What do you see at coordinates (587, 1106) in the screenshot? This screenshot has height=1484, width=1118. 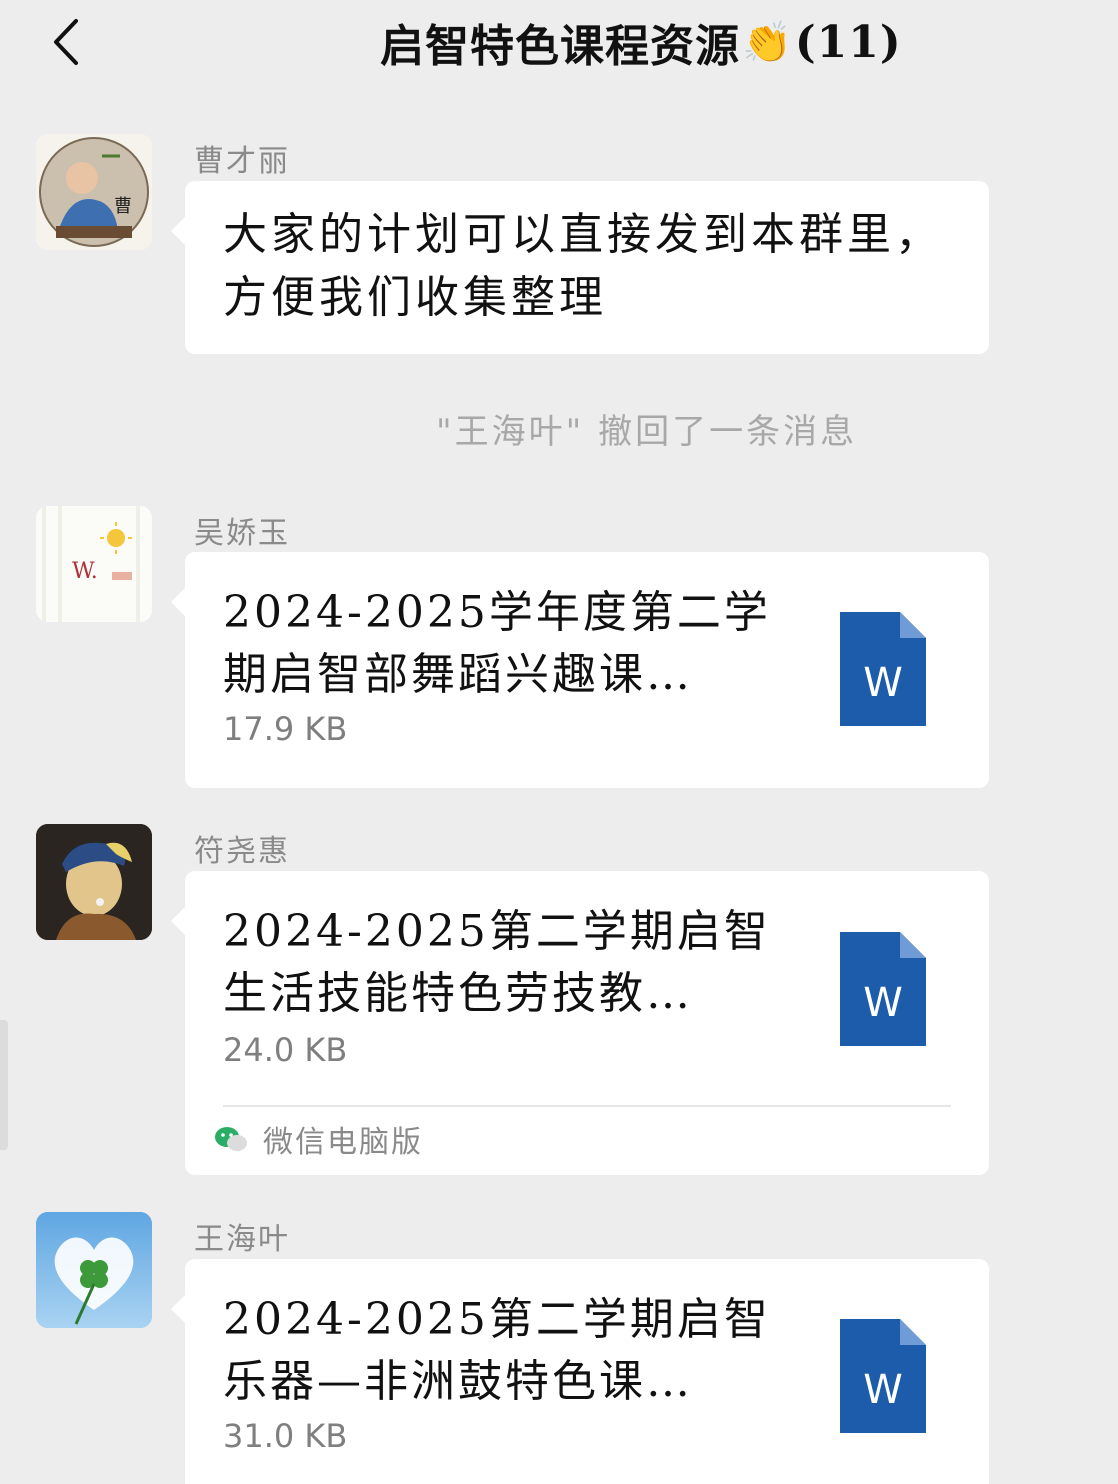 I see `divider` at bounding box center [587, 1106].